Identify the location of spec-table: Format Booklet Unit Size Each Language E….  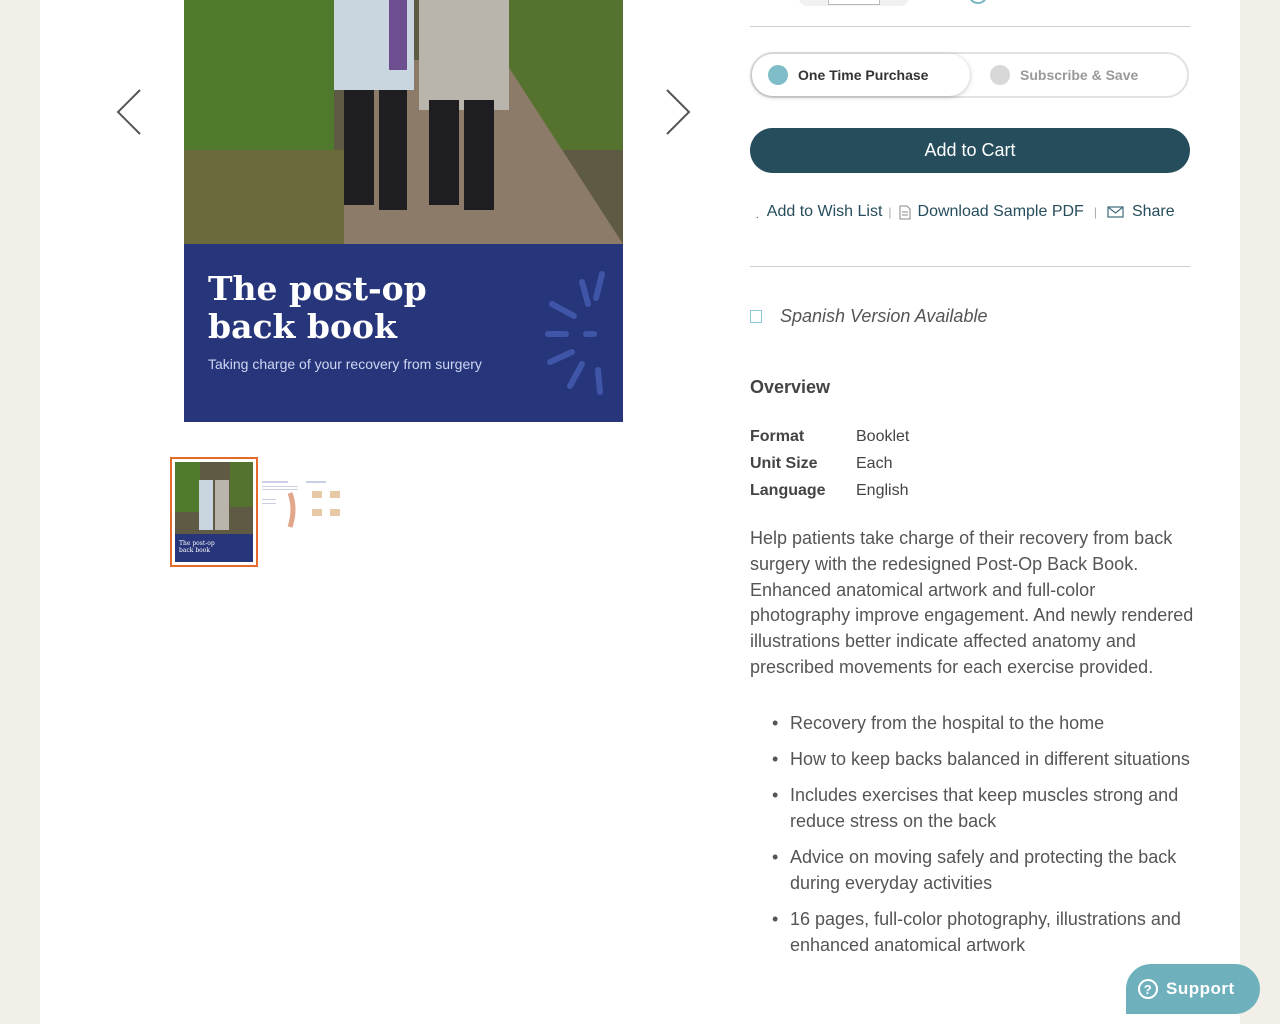
(829, 468).